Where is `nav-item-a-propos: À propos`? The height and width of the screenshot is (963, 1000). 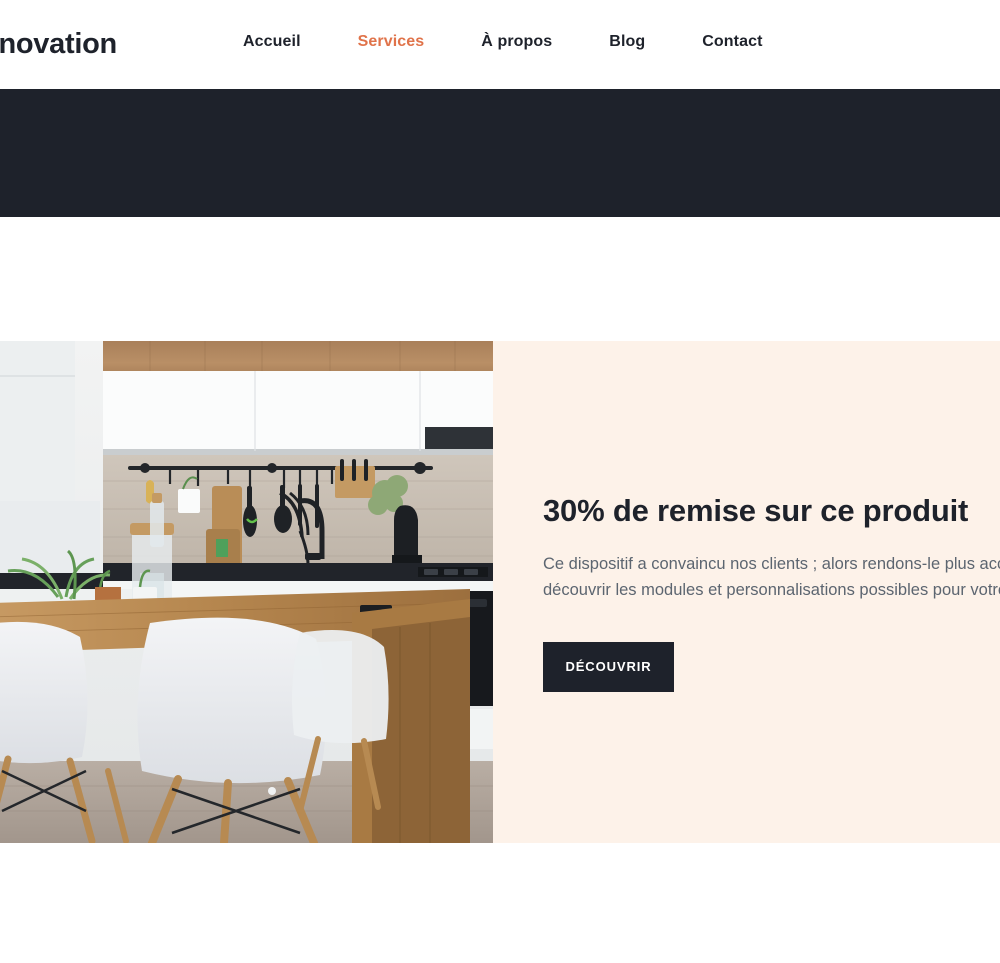
nav-item-a-propos: À propos is located at coordinates (516, 42).